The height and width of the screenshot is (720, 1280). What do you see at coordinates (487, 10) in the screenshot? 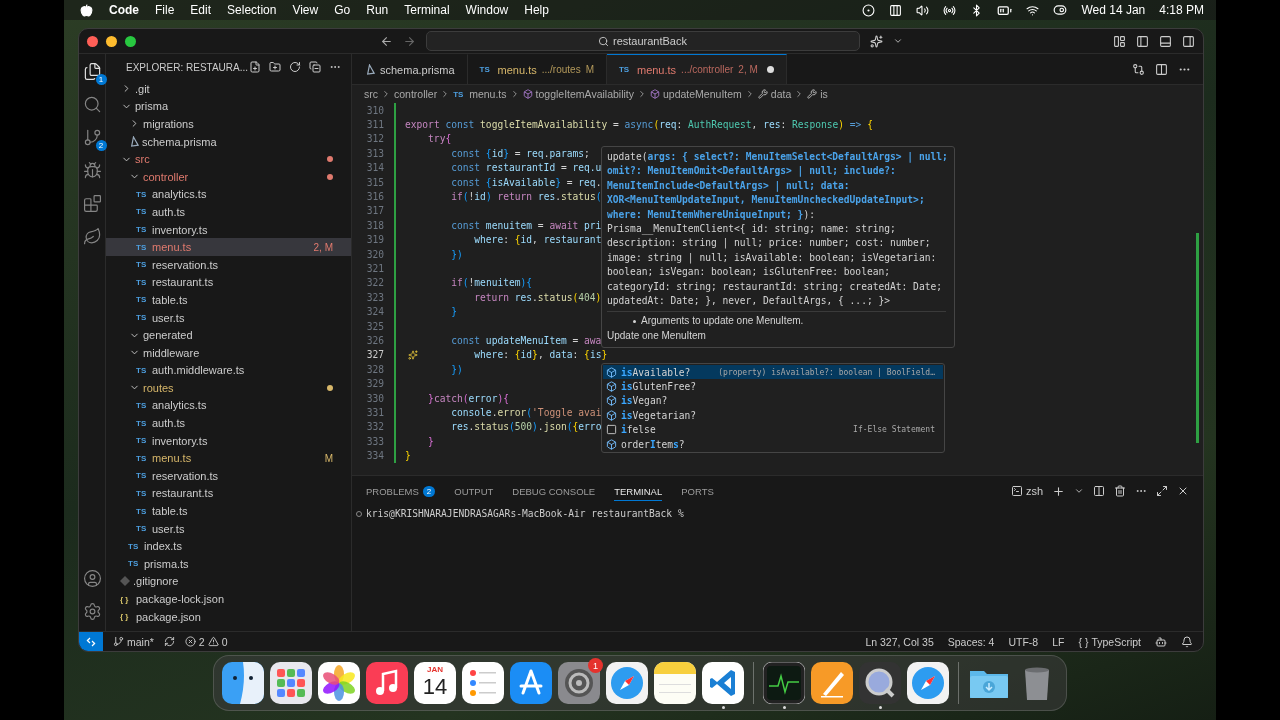
I see `menu-item: Window` at bounding box center [487, 10].